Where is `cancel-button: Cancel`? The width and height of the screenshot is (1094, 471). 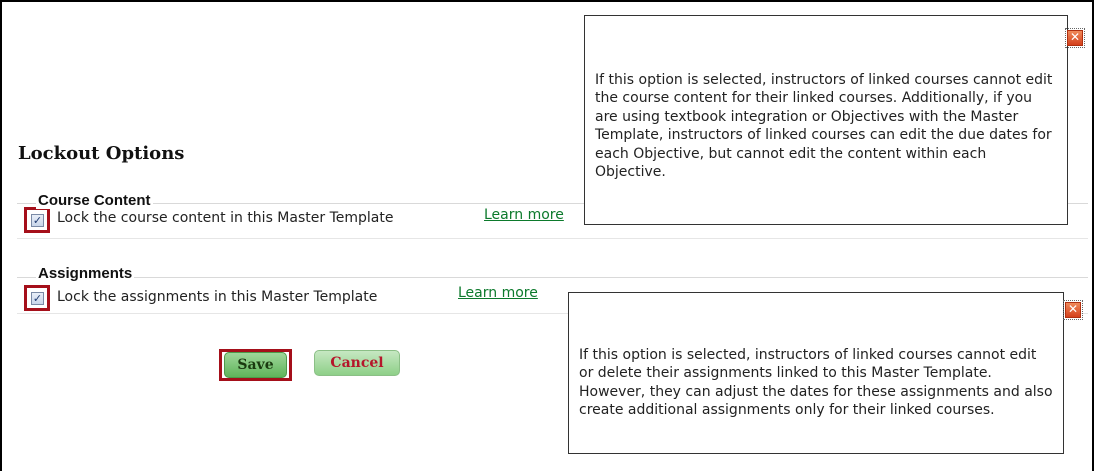
cancel-button: Cancel is located at coordinates (357, 363).